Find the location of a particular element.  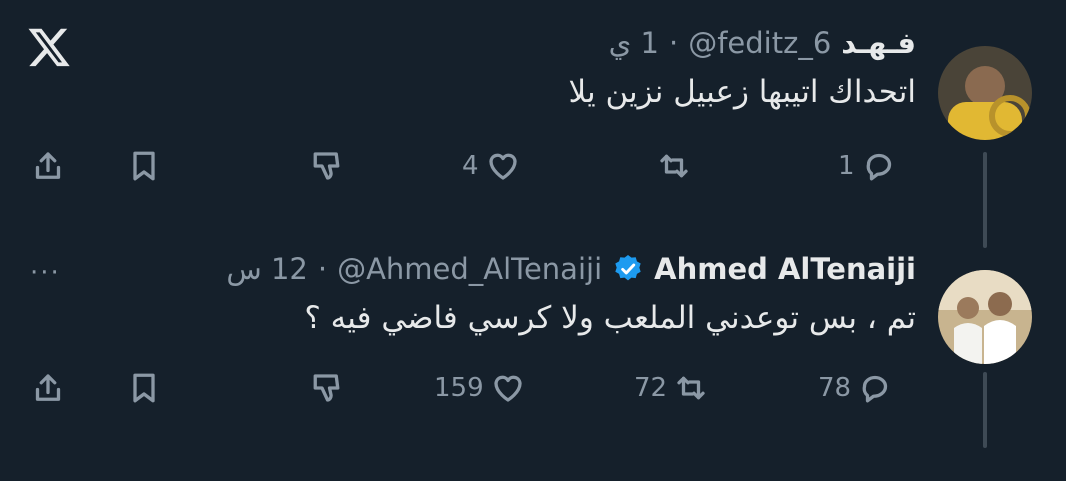

like-button: 159 is located at coordinates (480, 388).